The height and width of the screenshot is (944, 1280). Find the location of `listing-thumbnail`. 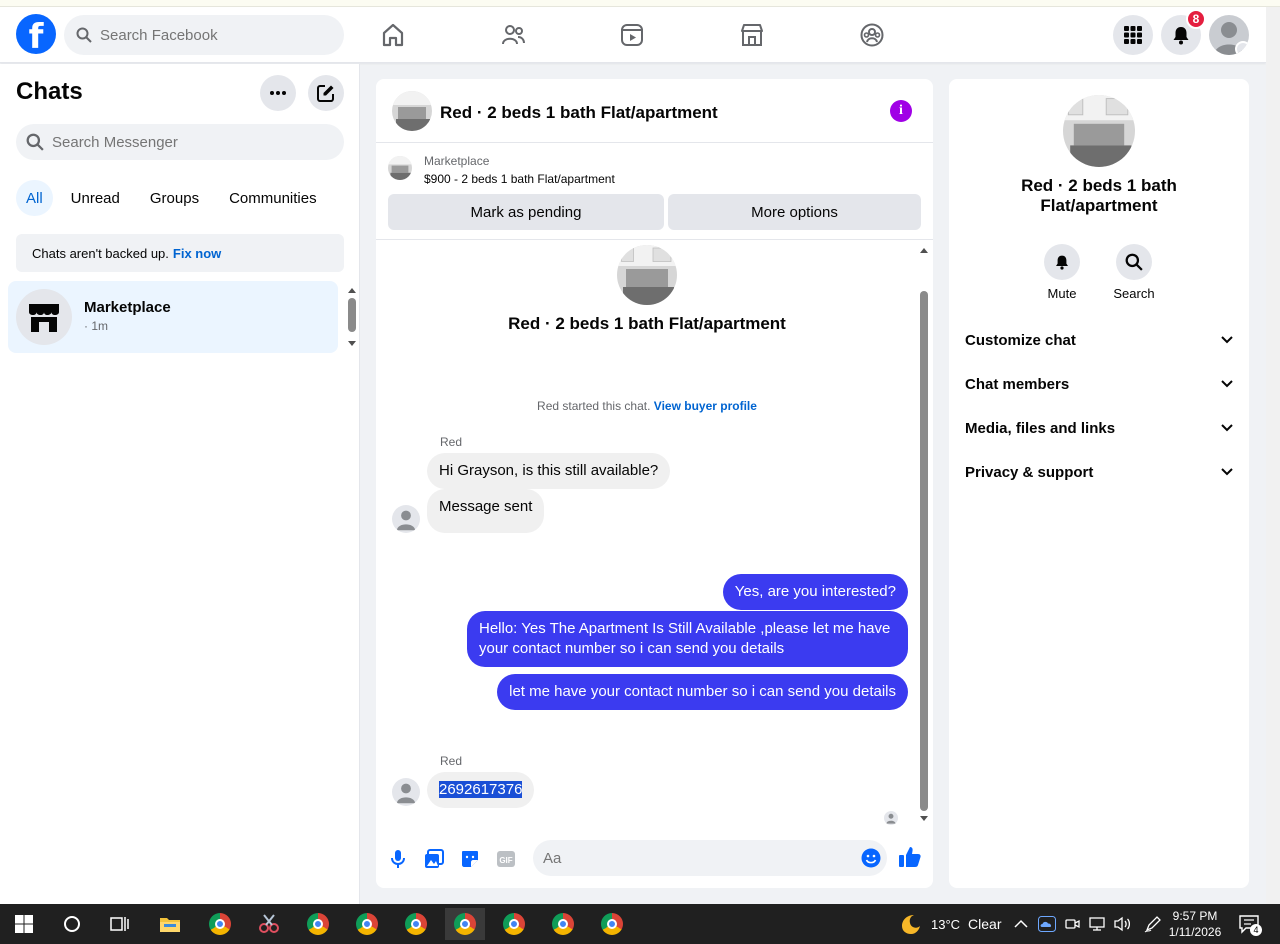

listing-thumbnail is located at coordinates (400, 168).